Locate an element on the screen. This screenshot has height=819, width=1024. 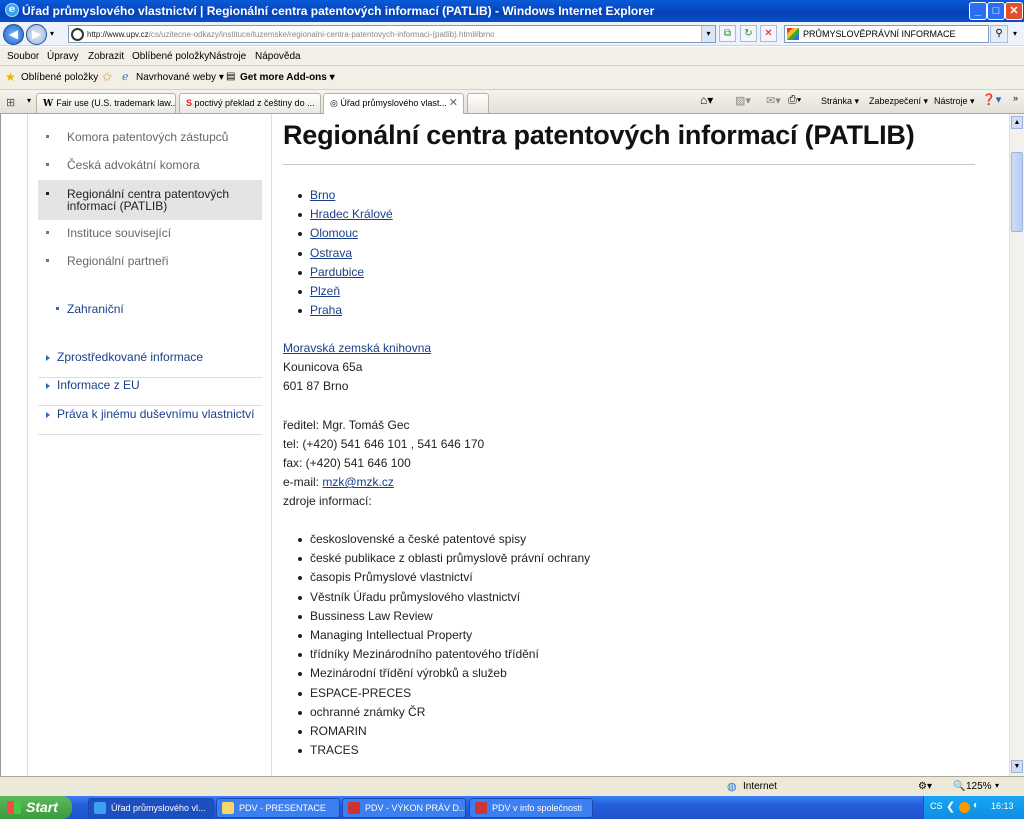
taskbar-item-info: PDV v info společnosti is located at coordinates (531, 808).